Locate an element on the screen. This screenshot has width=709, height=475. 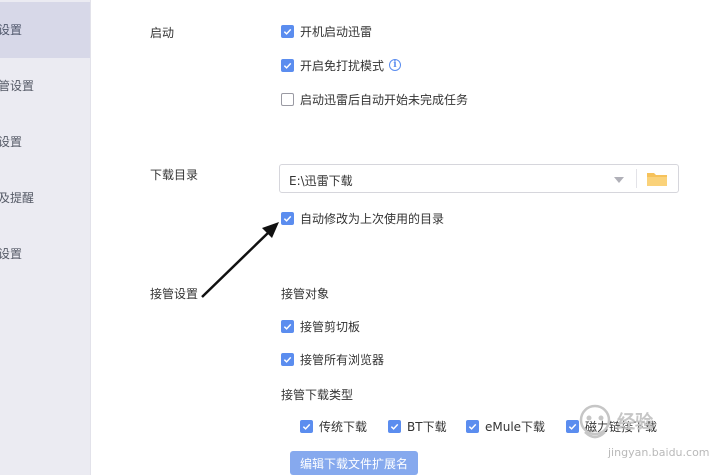
takeover-clipboard-option: 接管剪切板 is located at coordinates (320, 326).